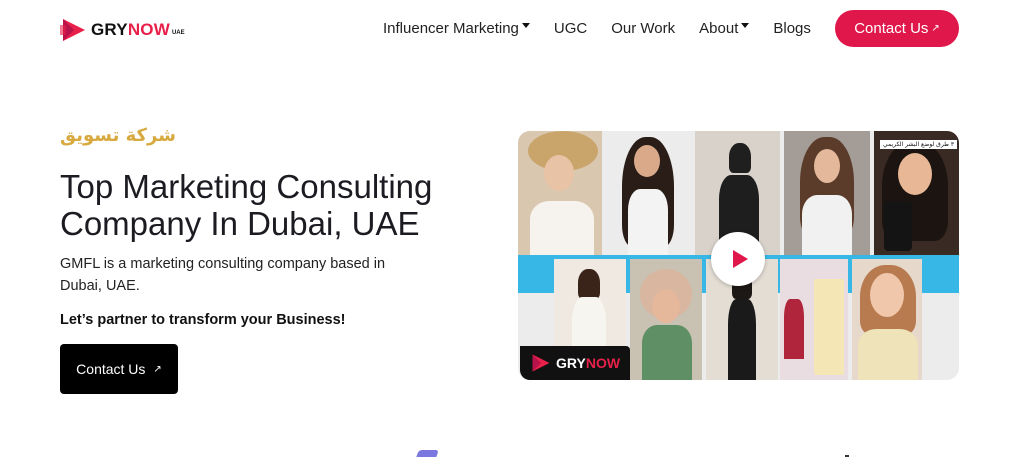 This screenshot has width=1024, height=457. I want to click on logo-suffix: UAE, so click(178, 33).